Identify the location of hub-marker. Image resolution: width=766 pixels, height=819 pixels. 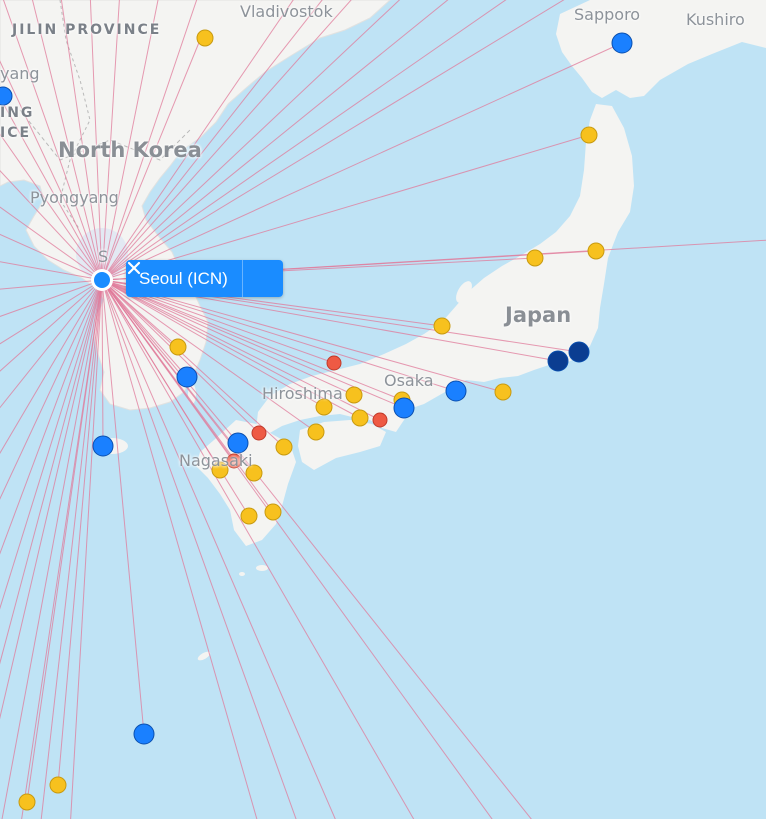
(102, 280).